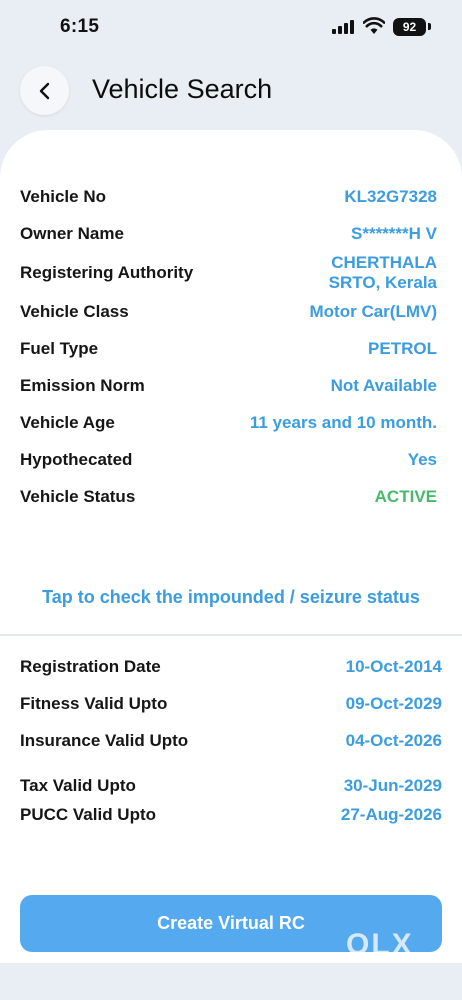 The height and width of the screenshot is (1000, 462). I want to click on value-vehicle-class: Motor Car(LMV), so click(373, 311).